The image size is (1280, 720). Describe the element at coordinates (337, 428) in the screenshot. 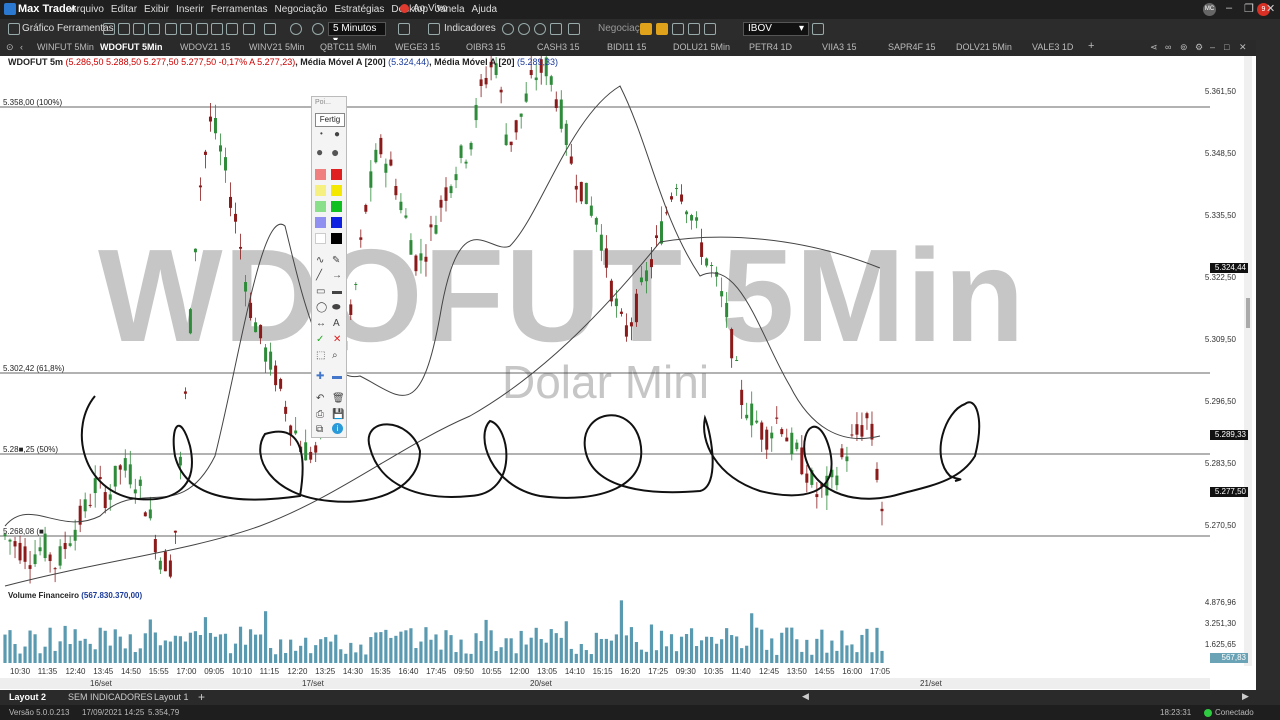

I see `info-icon: i` at that location.